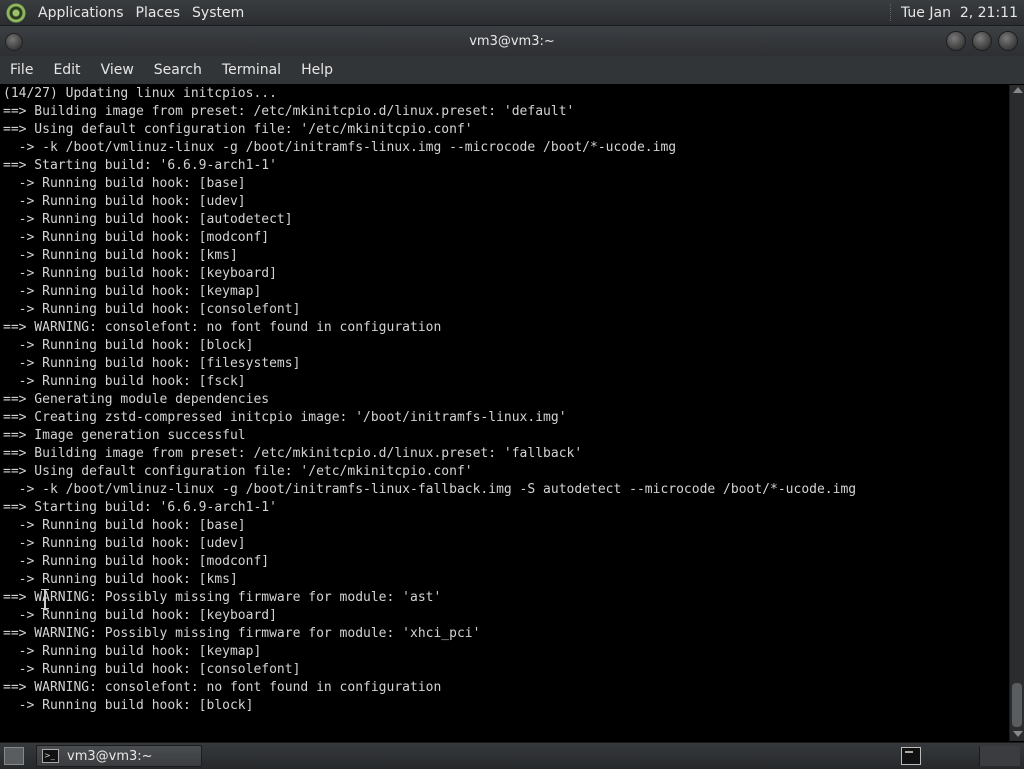 This screenshot has width=1024, height=769. What do you see at coordinates (81, 13) in the screenshot?
I see `menu-applications: Applications` at bounding box center [81, 13].